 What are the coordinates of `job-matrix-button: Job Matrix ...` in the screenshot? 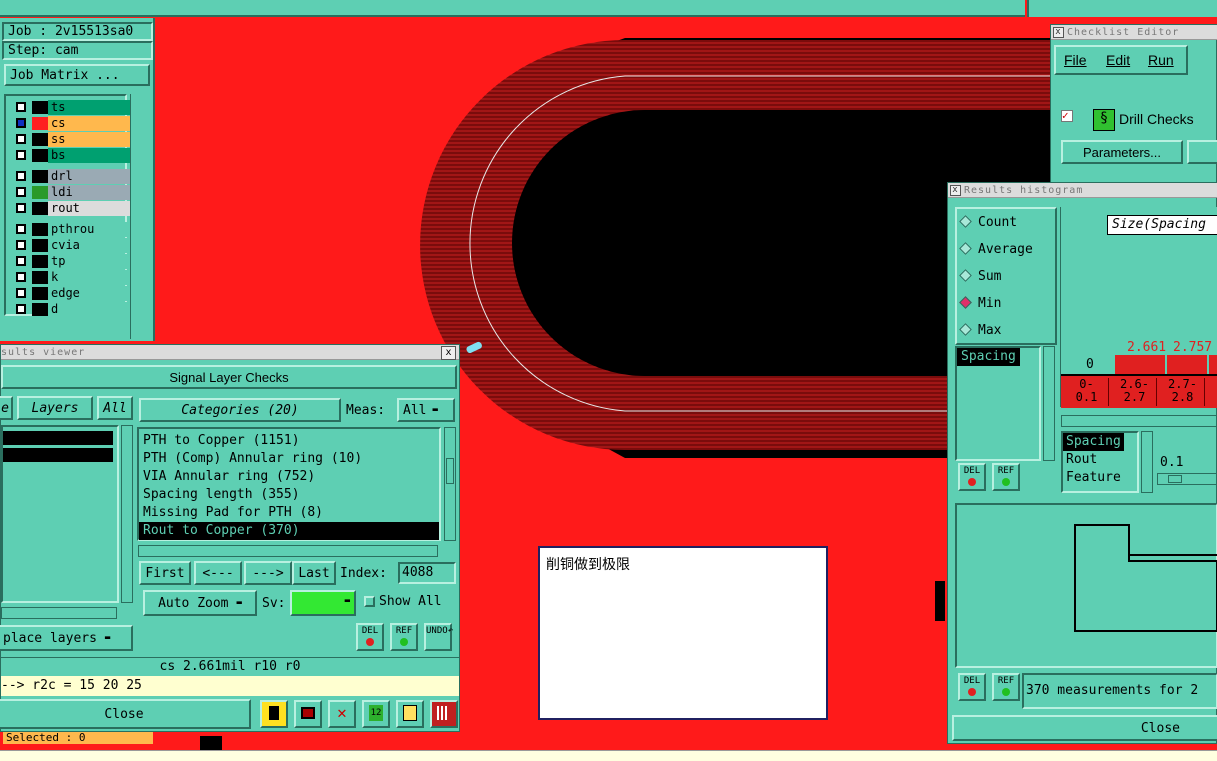 It's located at (77, 75).